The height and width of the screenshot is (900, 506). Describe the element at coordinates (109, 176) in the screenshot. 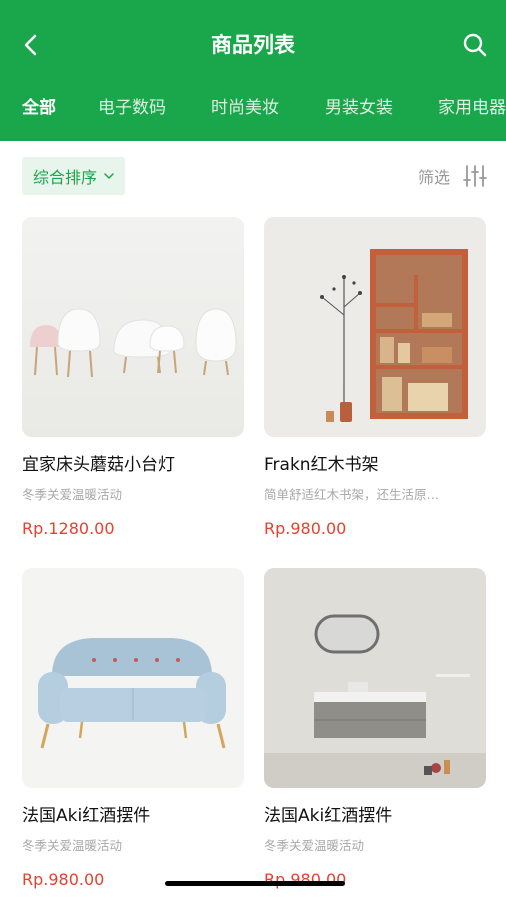

I see `chevron-down-icon` at that location.